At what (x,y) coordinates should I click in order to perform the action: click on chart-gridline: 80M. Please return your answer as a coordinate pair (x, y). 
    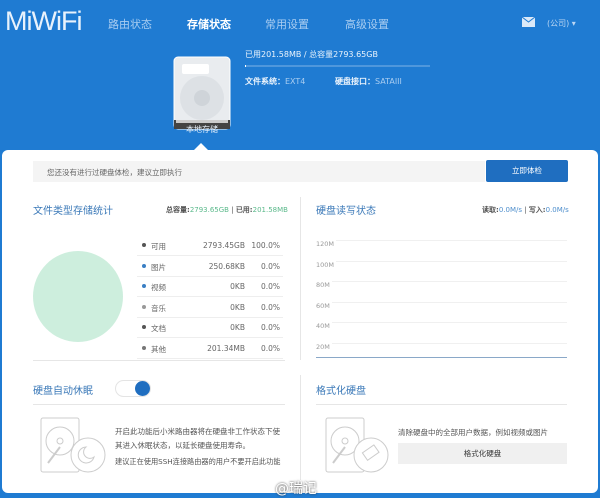
    Looking at the image, I should click on (441, 285).